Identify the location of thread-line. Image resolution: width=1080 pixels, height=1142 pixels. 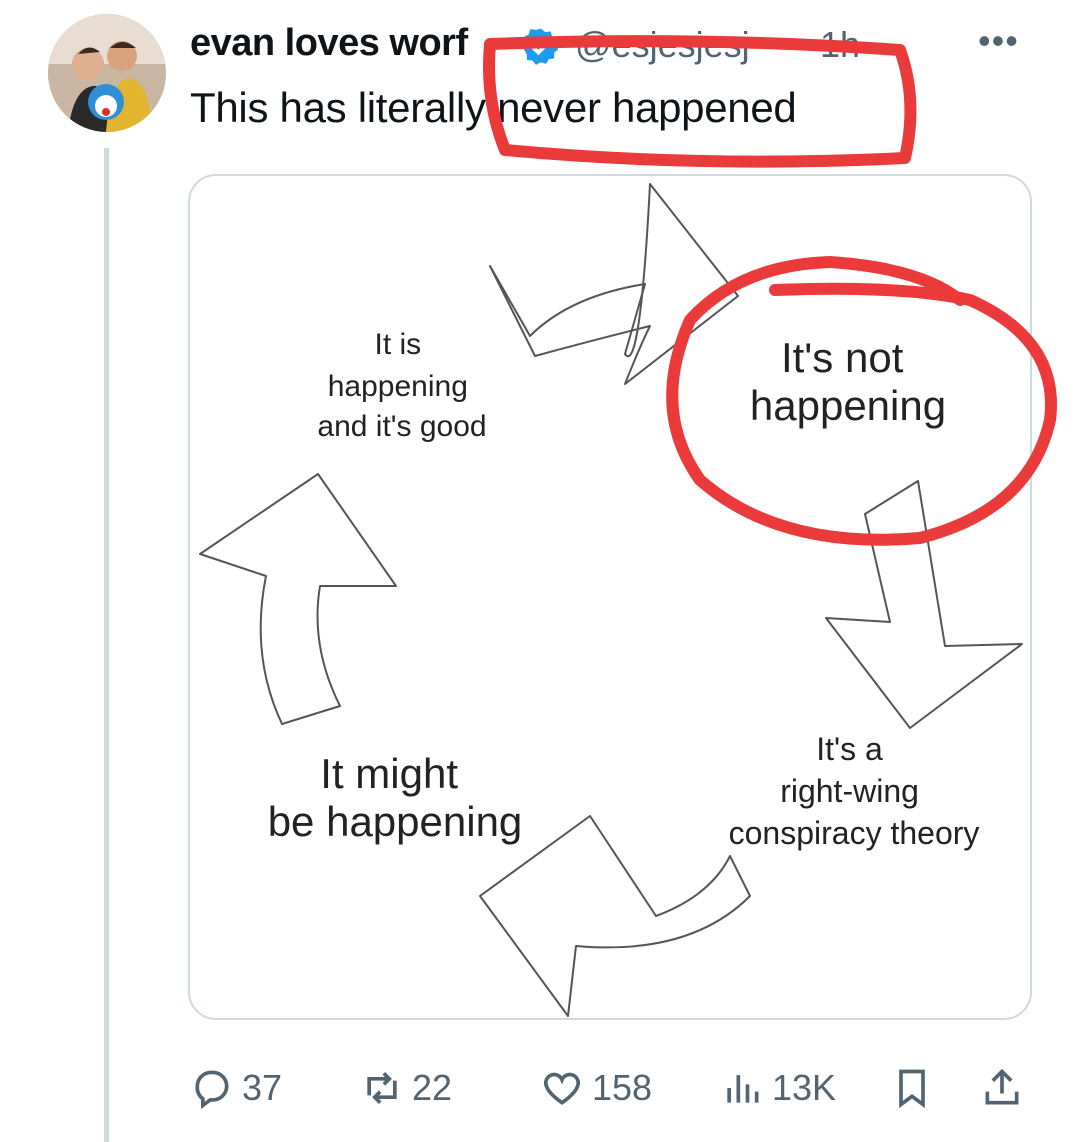
(106, 645).